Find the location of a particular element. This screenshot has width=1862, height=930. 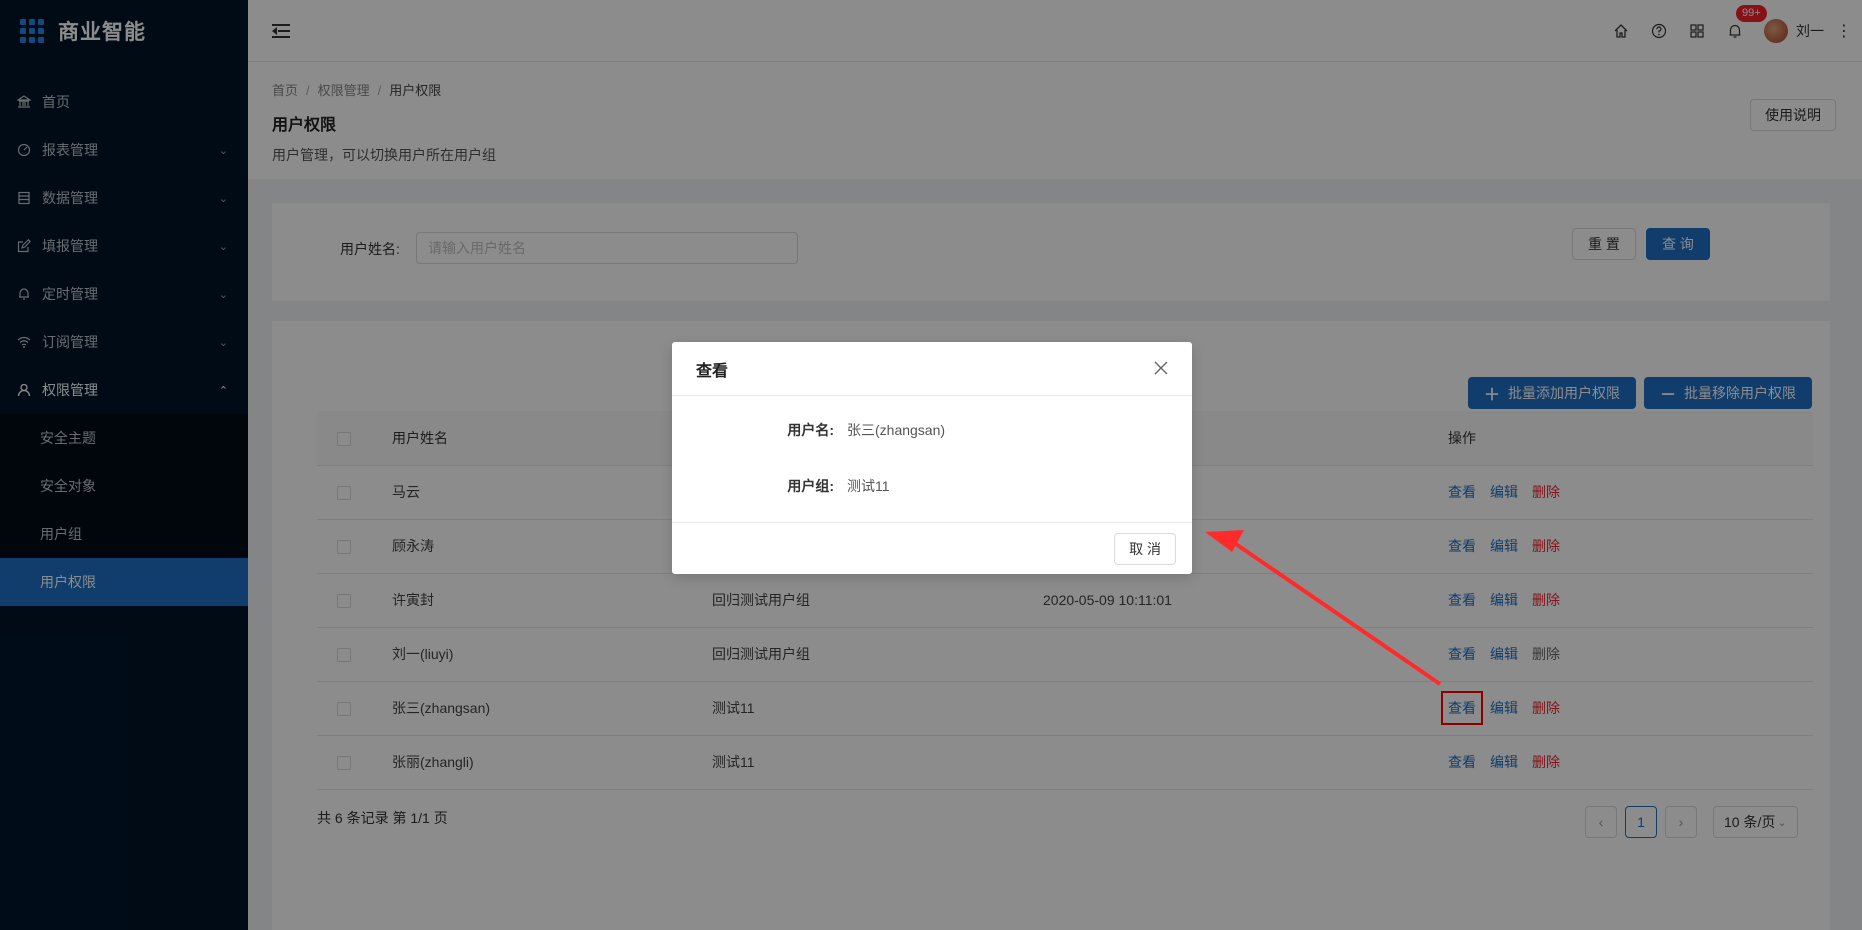

view-user-modal: 查看 用户名: 张三(zhangsan) 用户组: 测试11 取 消 is located at coordinates (932, 458).